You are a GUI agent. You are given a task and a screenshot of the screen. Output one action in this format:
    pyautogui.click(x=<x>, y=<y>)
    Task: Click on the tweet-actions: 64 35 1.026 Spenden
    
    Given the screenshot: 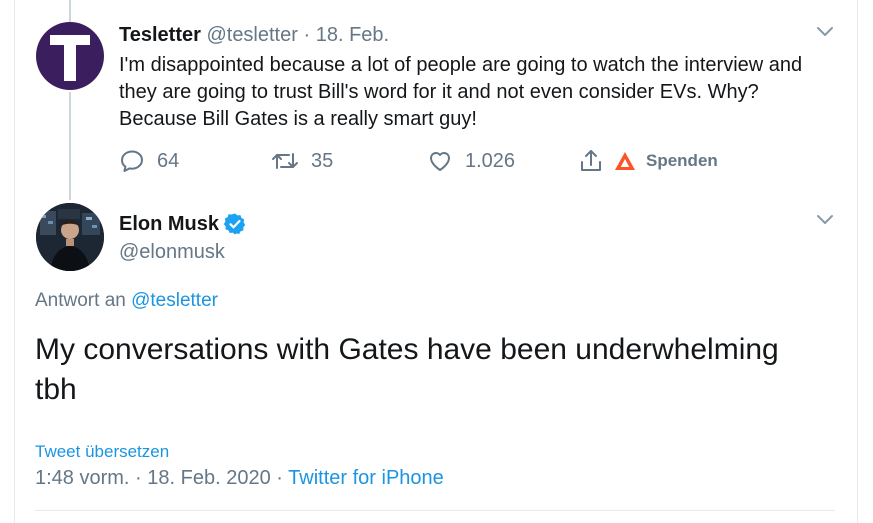 What is the action you would take?
    pyautogui.click(x=469, y=161)
    